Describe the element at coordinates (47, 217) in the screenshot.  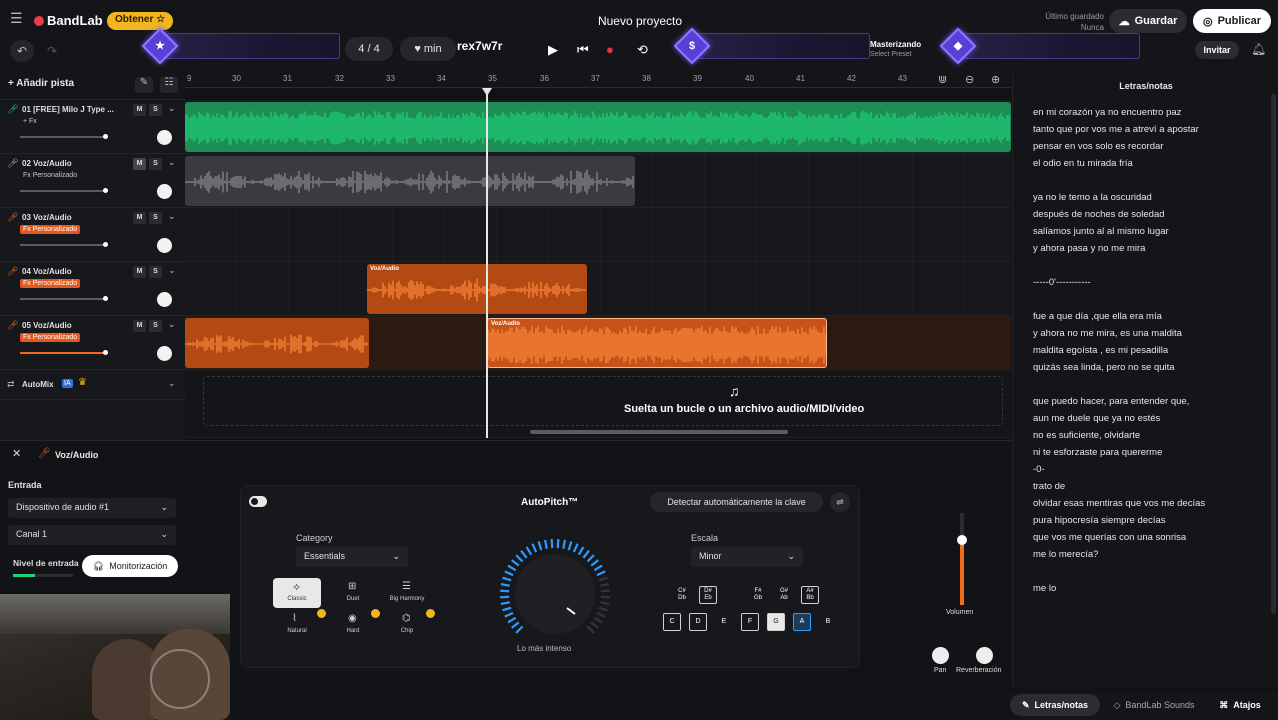
I see `track-name: 03 Voz/Audio` at that location.